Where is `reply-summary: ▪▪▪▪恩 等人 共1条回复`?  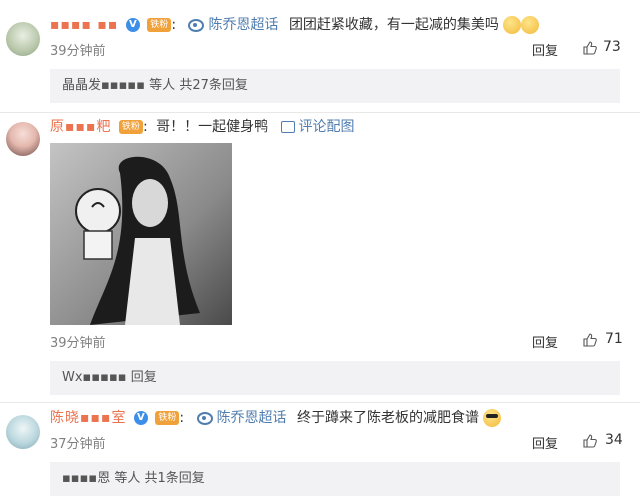 reply-summary: ▪▪▪▪恩 等人 共1条回复 is located at coordinates (335, 479).